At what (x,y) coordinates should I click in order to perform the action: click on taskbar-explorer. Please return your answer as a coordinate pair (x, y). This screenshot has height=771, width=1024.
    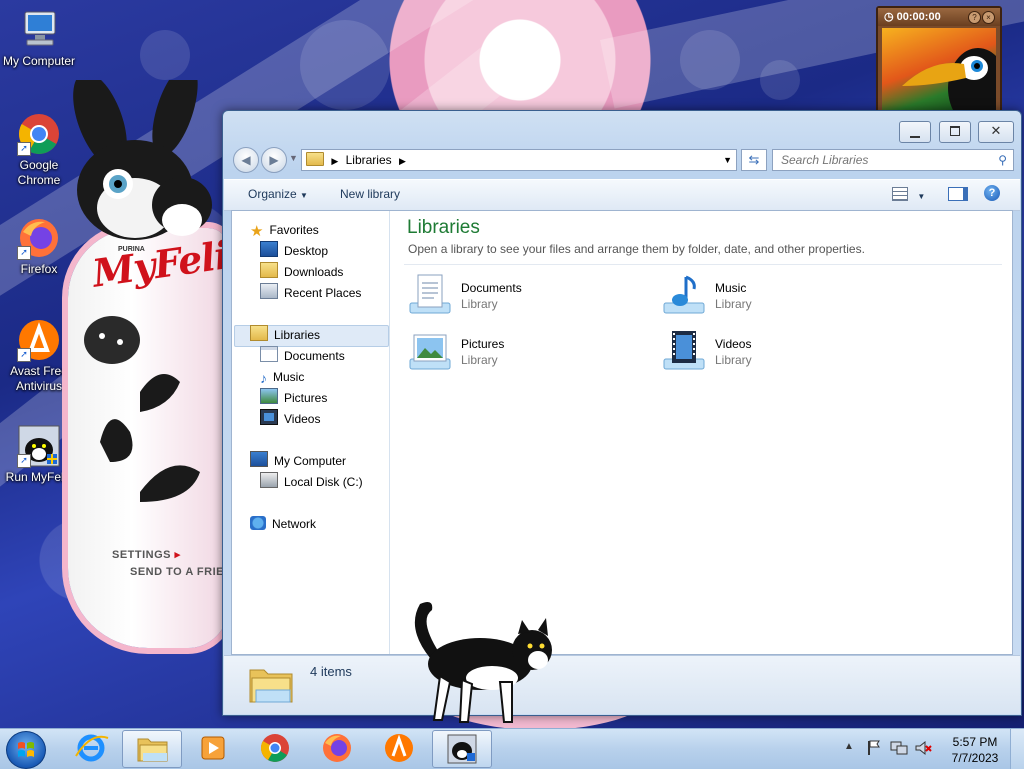
    Looking at the image, I should click on (152, 749).